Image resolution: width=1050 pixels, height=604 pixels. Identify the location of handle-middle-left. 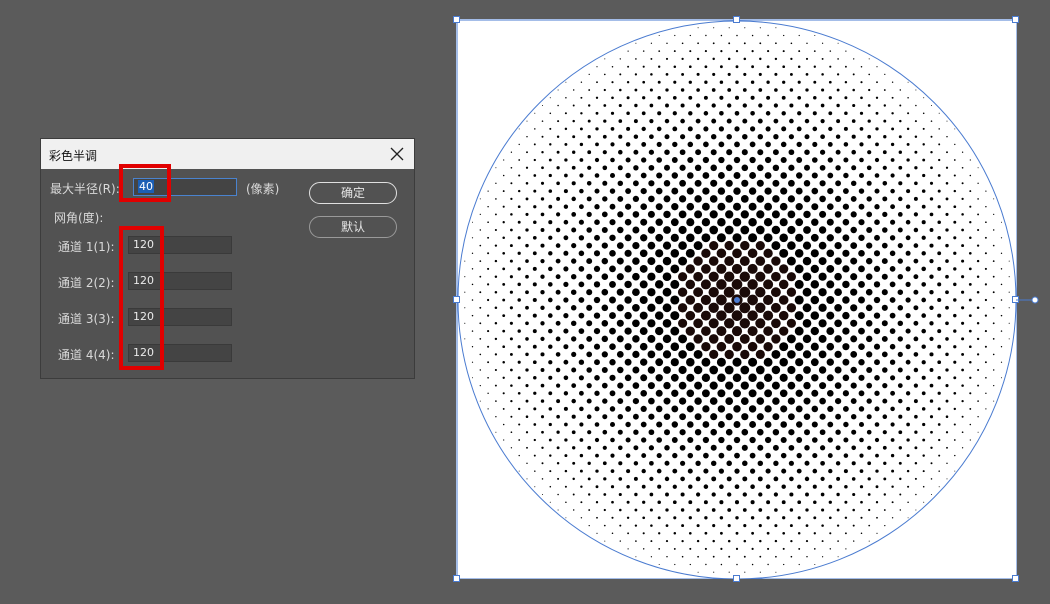
(456, 299).